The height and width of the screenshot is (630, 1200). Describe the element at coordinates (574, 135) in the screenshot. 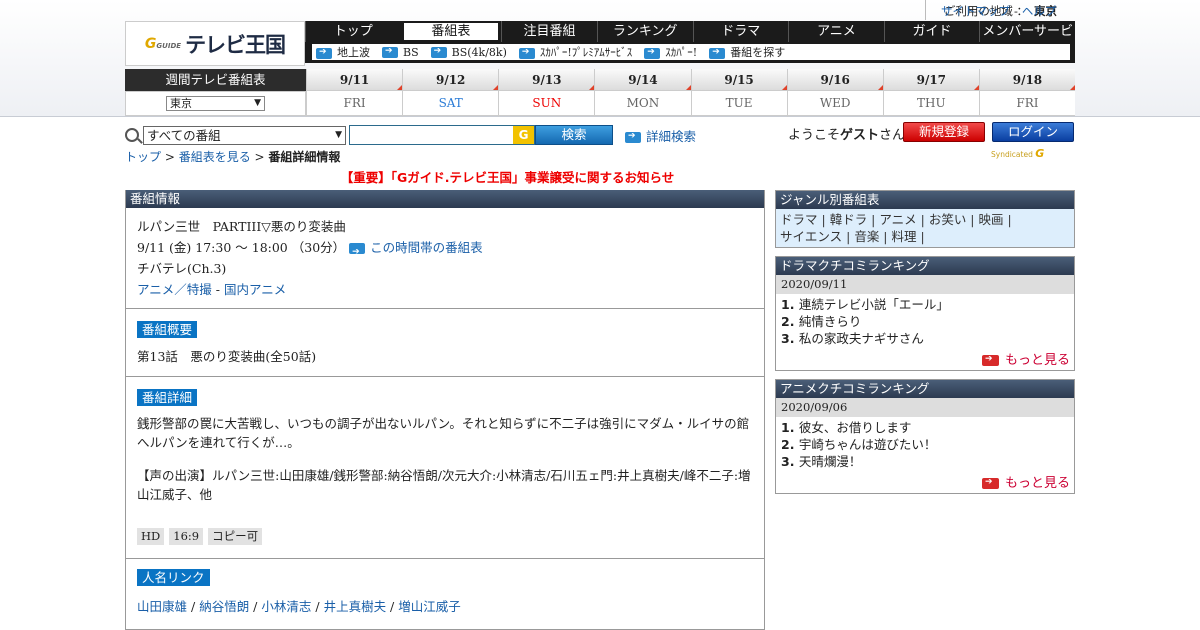

I see `search-button: 検索` at that location.